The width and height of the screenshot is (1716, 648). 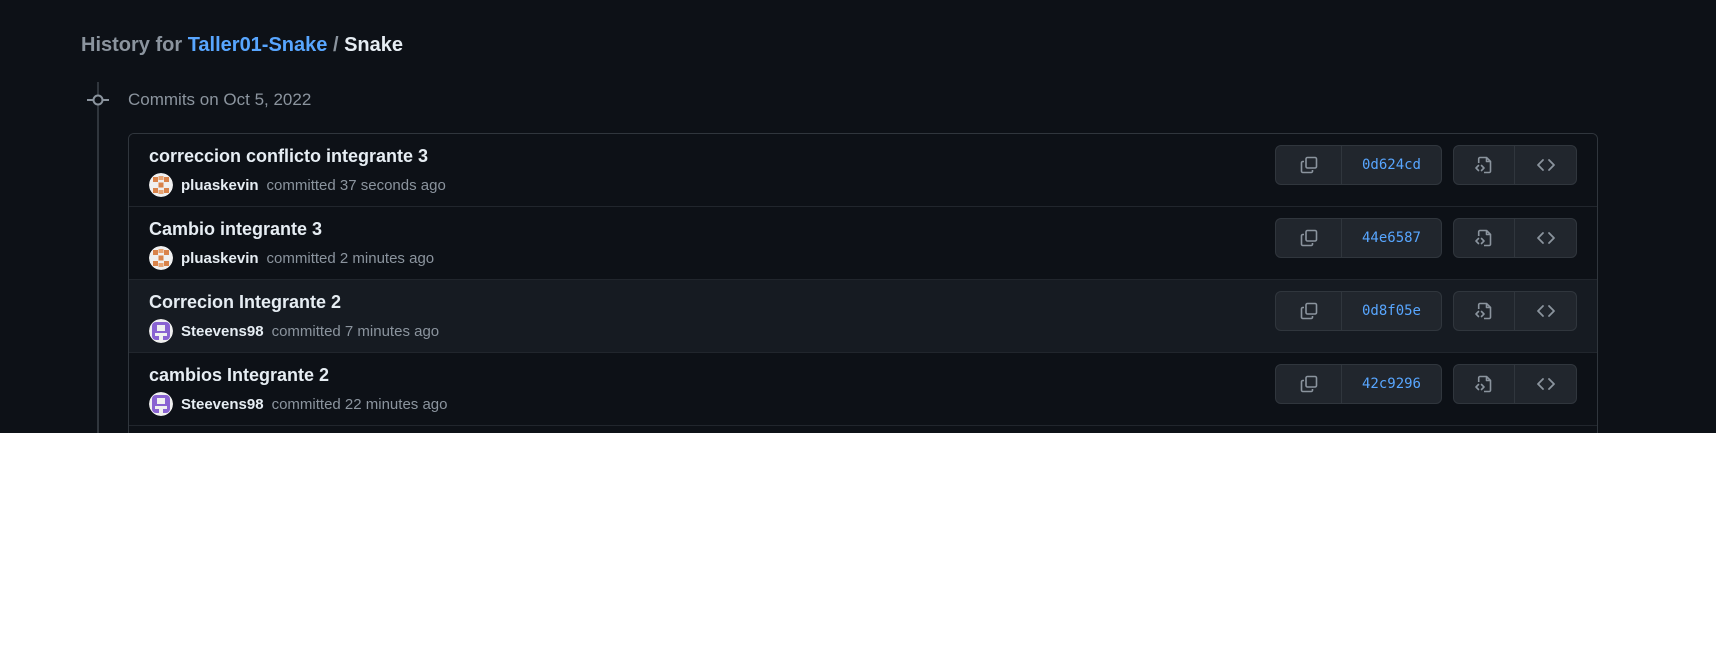 I want to click on commit-time: committed 7 minutes ago, so click(x=355, y=331).